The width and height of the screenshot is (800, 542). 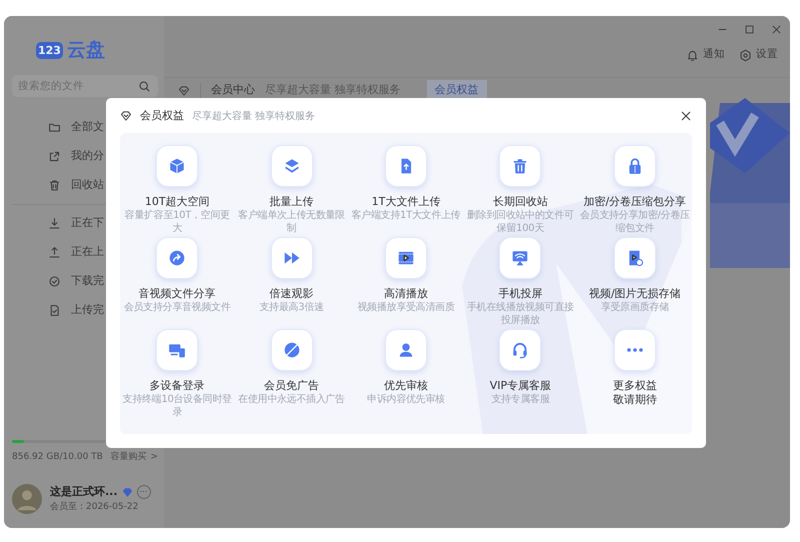 I want to click on benefit-description: 支持最高3倍速, so click(x=291, y=307).